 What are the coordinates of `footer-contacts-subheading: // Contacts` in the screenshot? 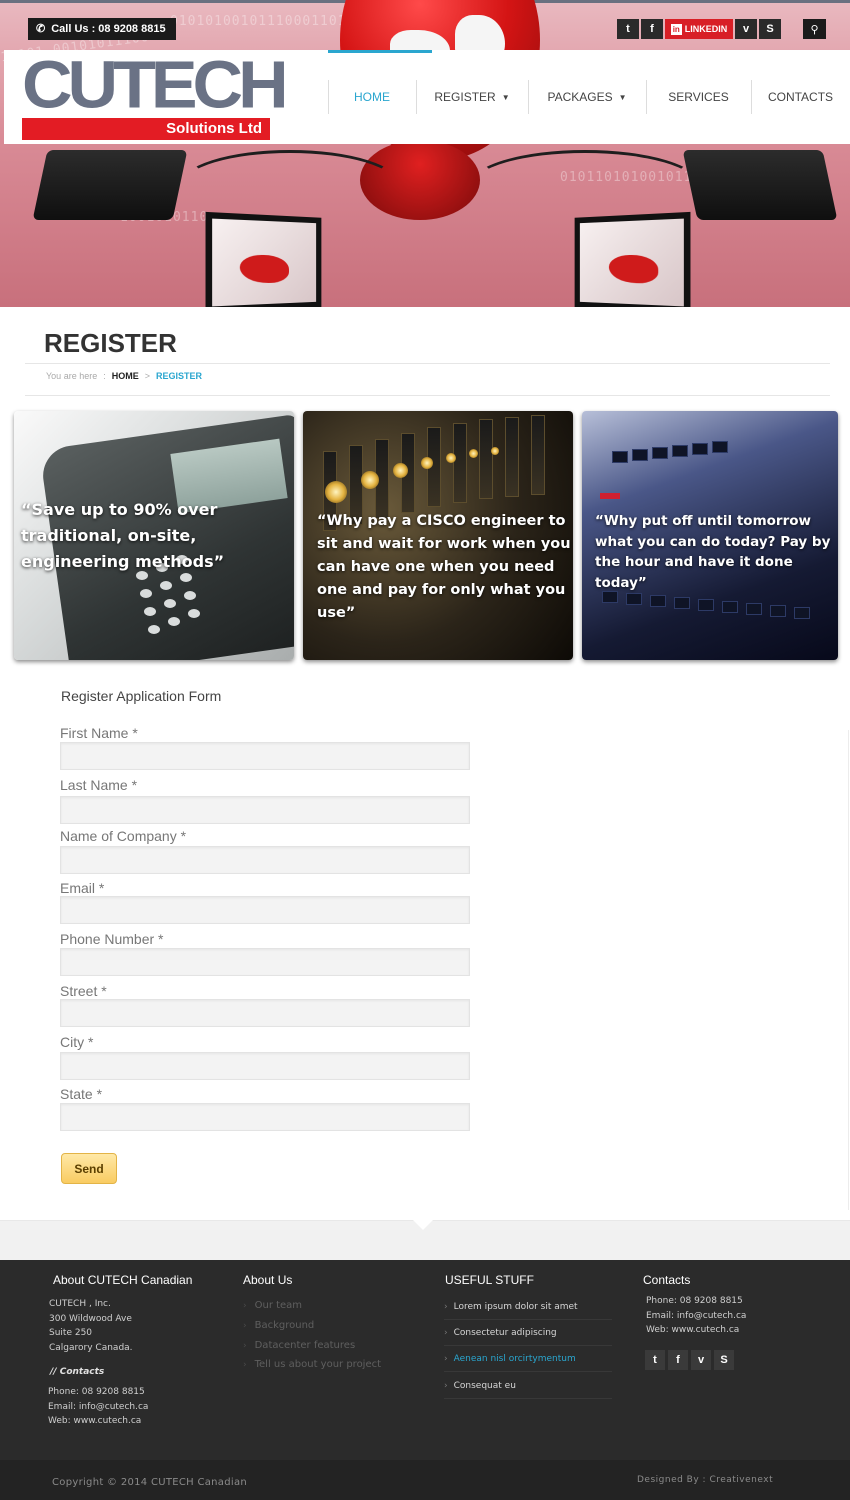 It's located at (77, 1372).